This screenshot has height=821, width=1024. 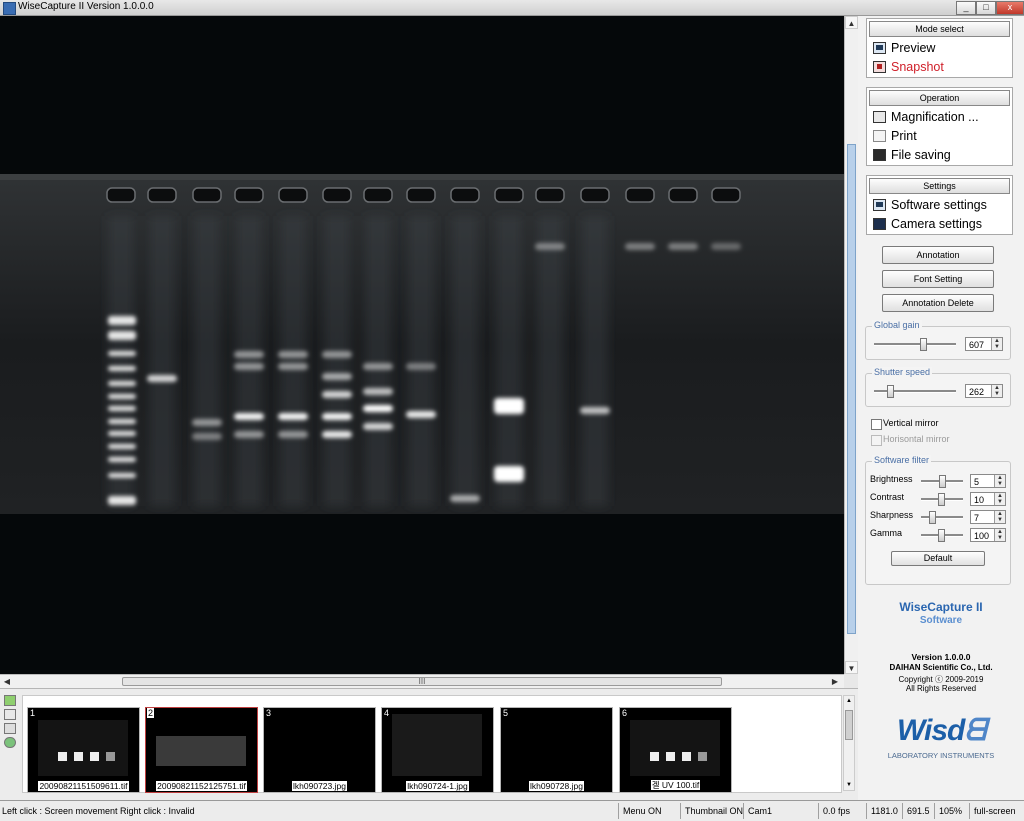 What do you see at coordinates (319, 750) in the screenshot?
I see `thumbnail-item: 3 lkh090723.jpg` at bounding box center [319, 750].